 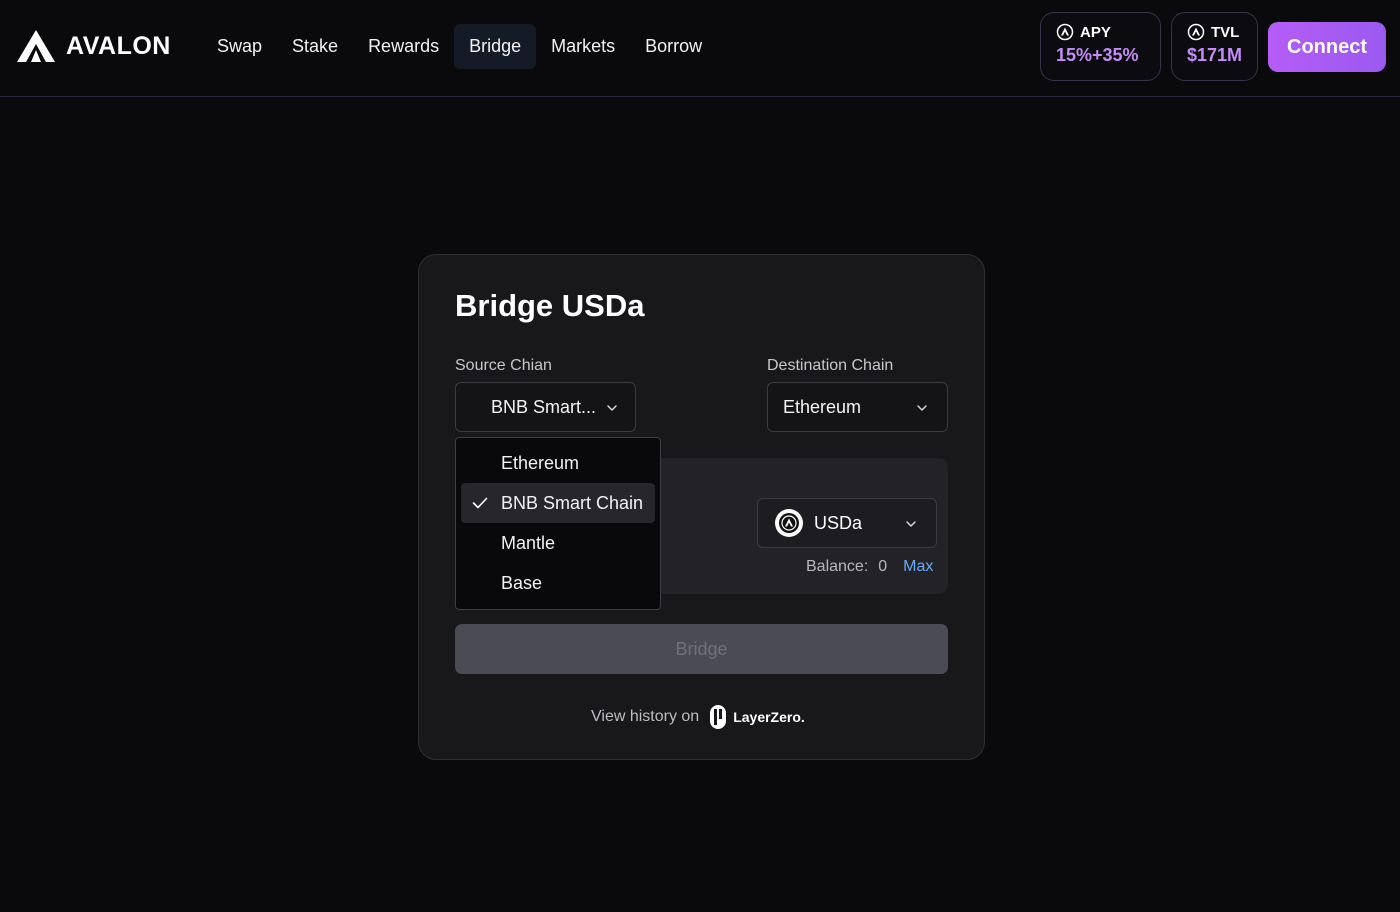 I want to click on connect-button: Connect, so click(x=1327, y=47).